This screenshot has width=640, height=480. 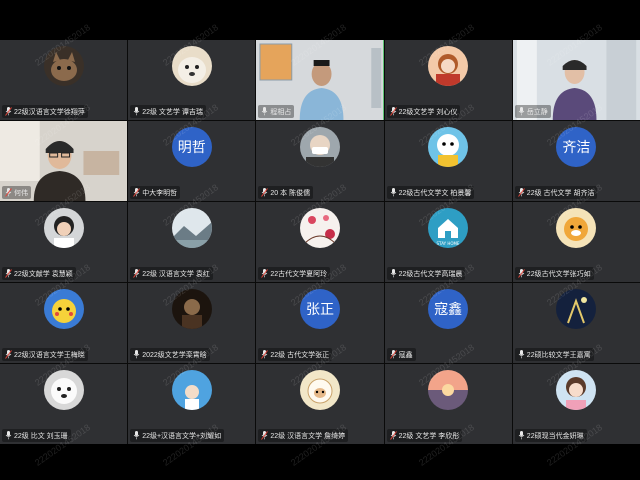 What do you see at coordinates (16, 192) in the screenshot?
I see `participant-name-label: 何伟` at bounding box center [16, 192].